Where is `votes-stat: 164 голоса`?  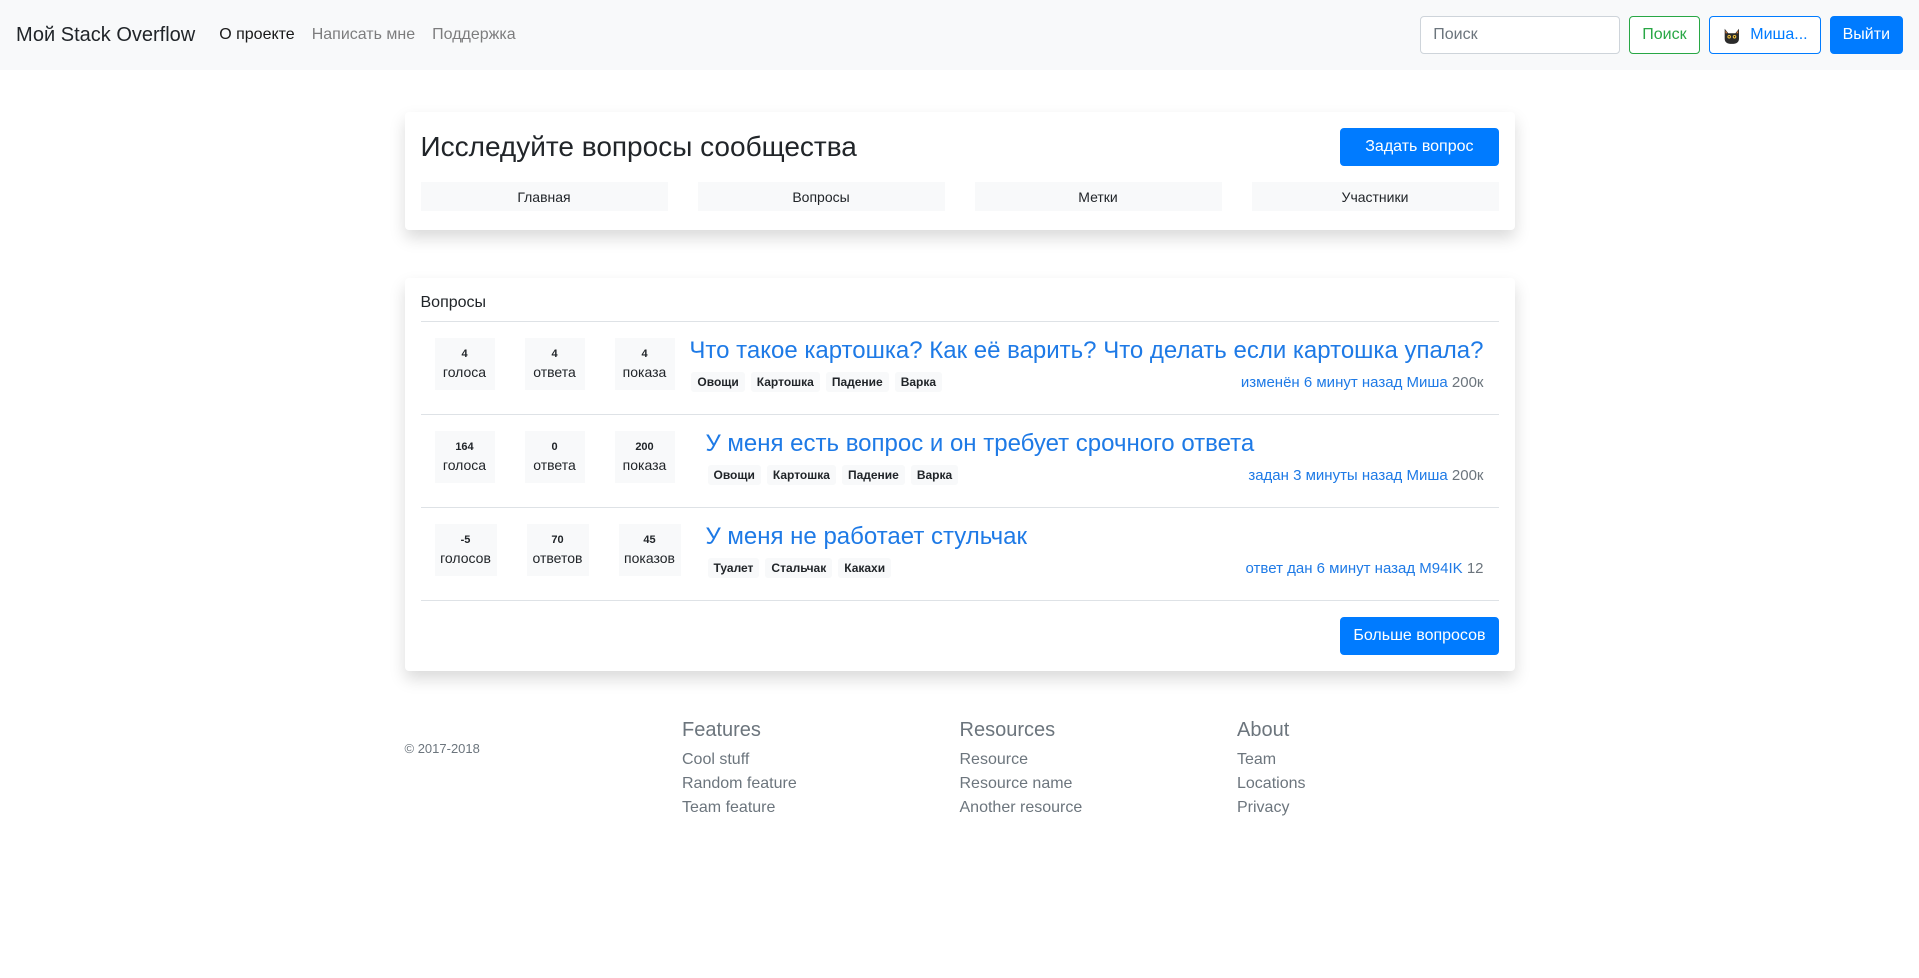 votes-stat: 164 голоса is located at coordinates (464, 457).